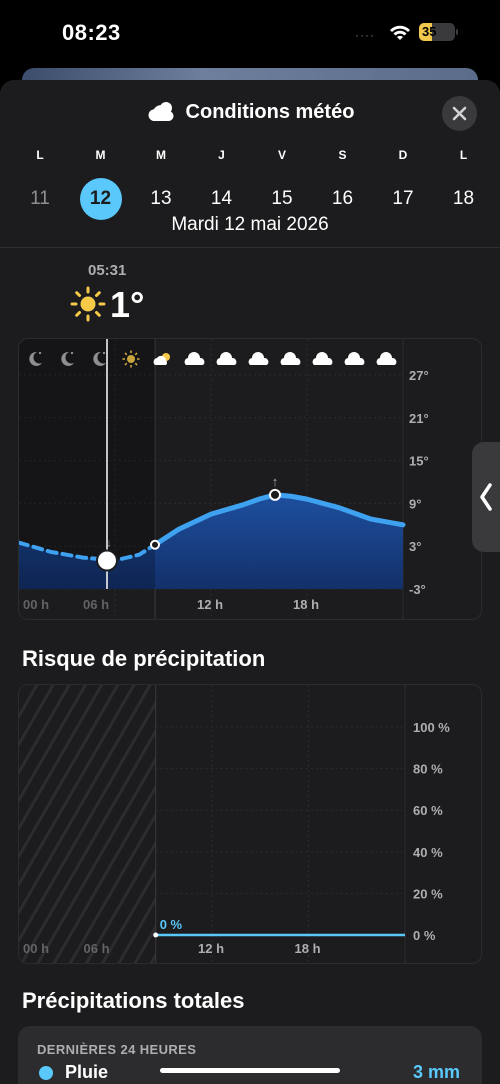 The height and width of the screenshot is (1084, 500). What do you see at coordinates (91, 32) in the screenshot?
I see `status-time: 08:23` at bounding box center [91, 32].